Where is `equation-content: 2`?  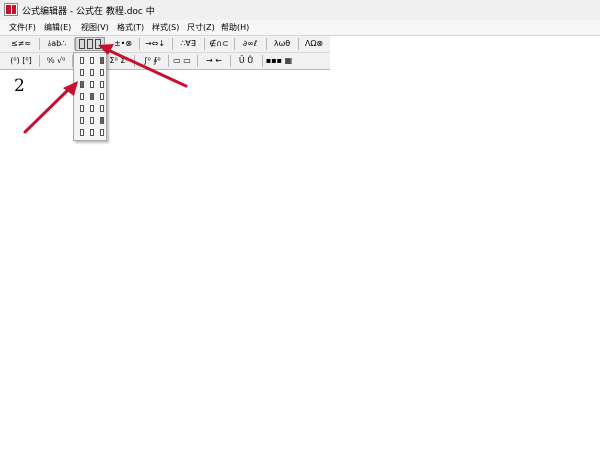
equation-content: 2 is located at coordinates (19, 86).